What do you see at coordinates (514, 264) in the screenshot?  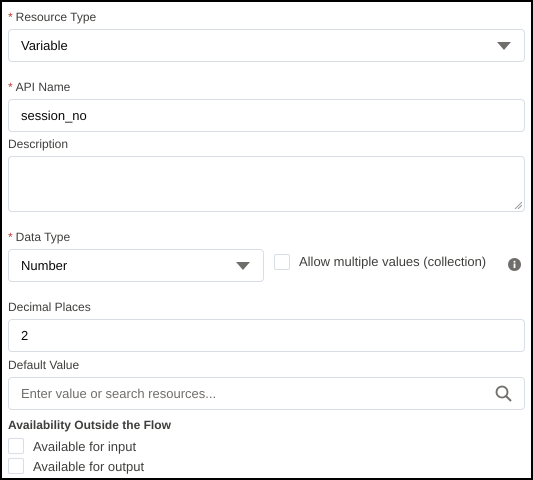 I see `info-icon` at bounding box center [514, 264].